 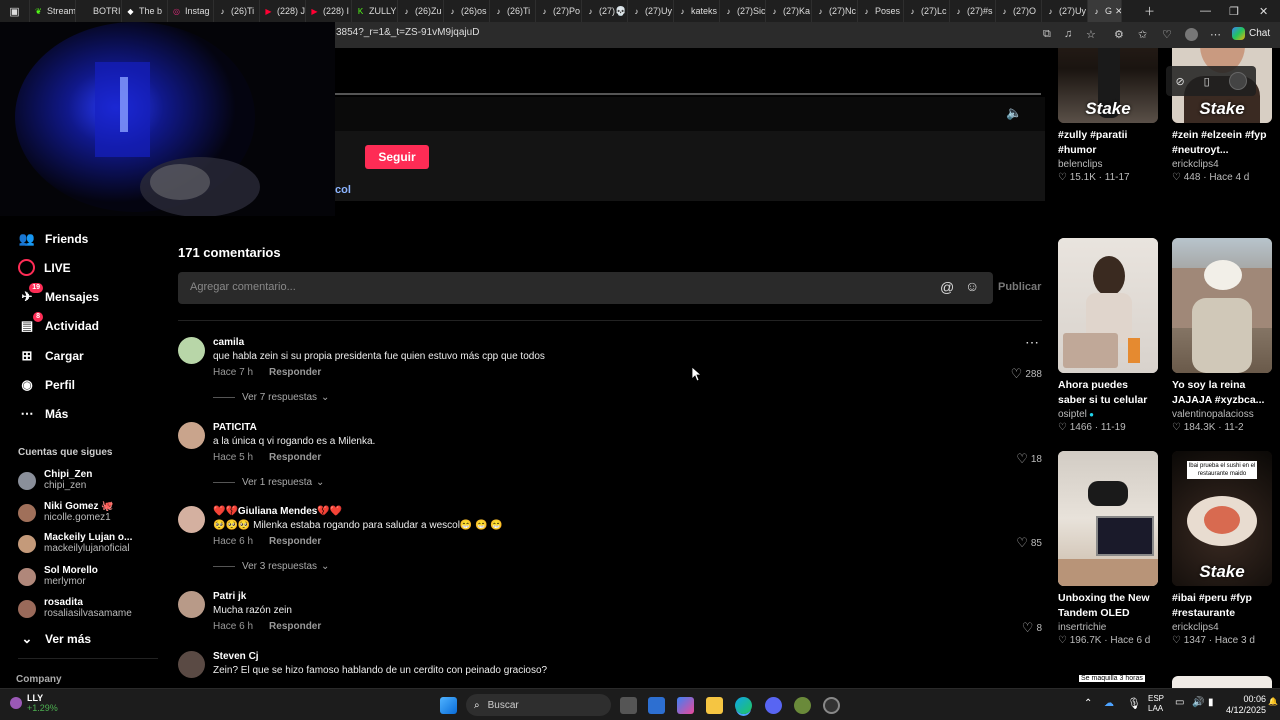 What do you see at coordinates (1207, 81) in the screenshot?
I see `phone-icon: ▯` at bounding box center [1207, 81].